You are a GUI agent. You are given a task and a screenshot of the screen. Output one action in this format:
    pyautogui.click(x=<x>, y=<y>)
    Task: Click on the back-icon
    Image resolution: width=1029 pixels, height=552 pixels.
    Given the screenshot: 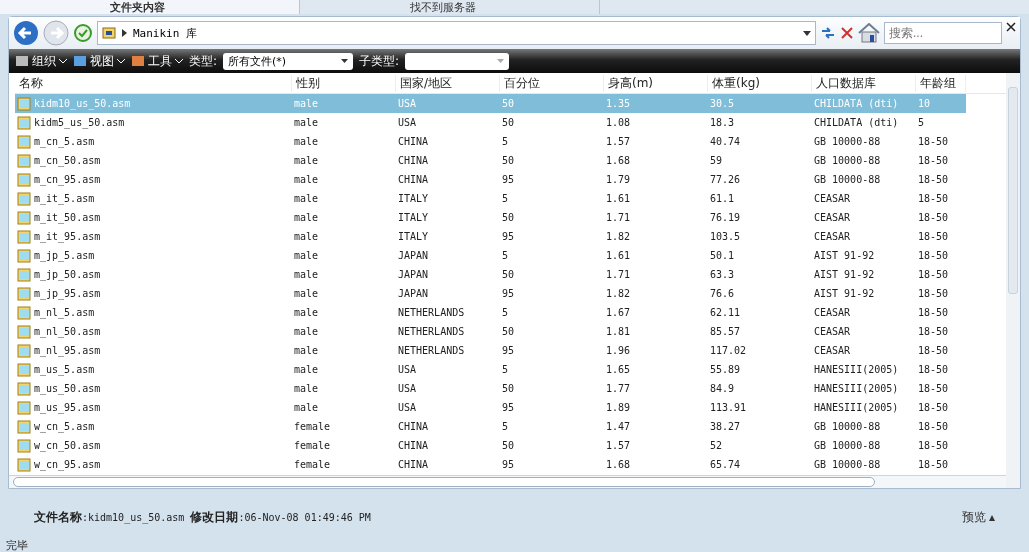 What is the action you would take?
    pyautogui.click(x=26, y=33)
    